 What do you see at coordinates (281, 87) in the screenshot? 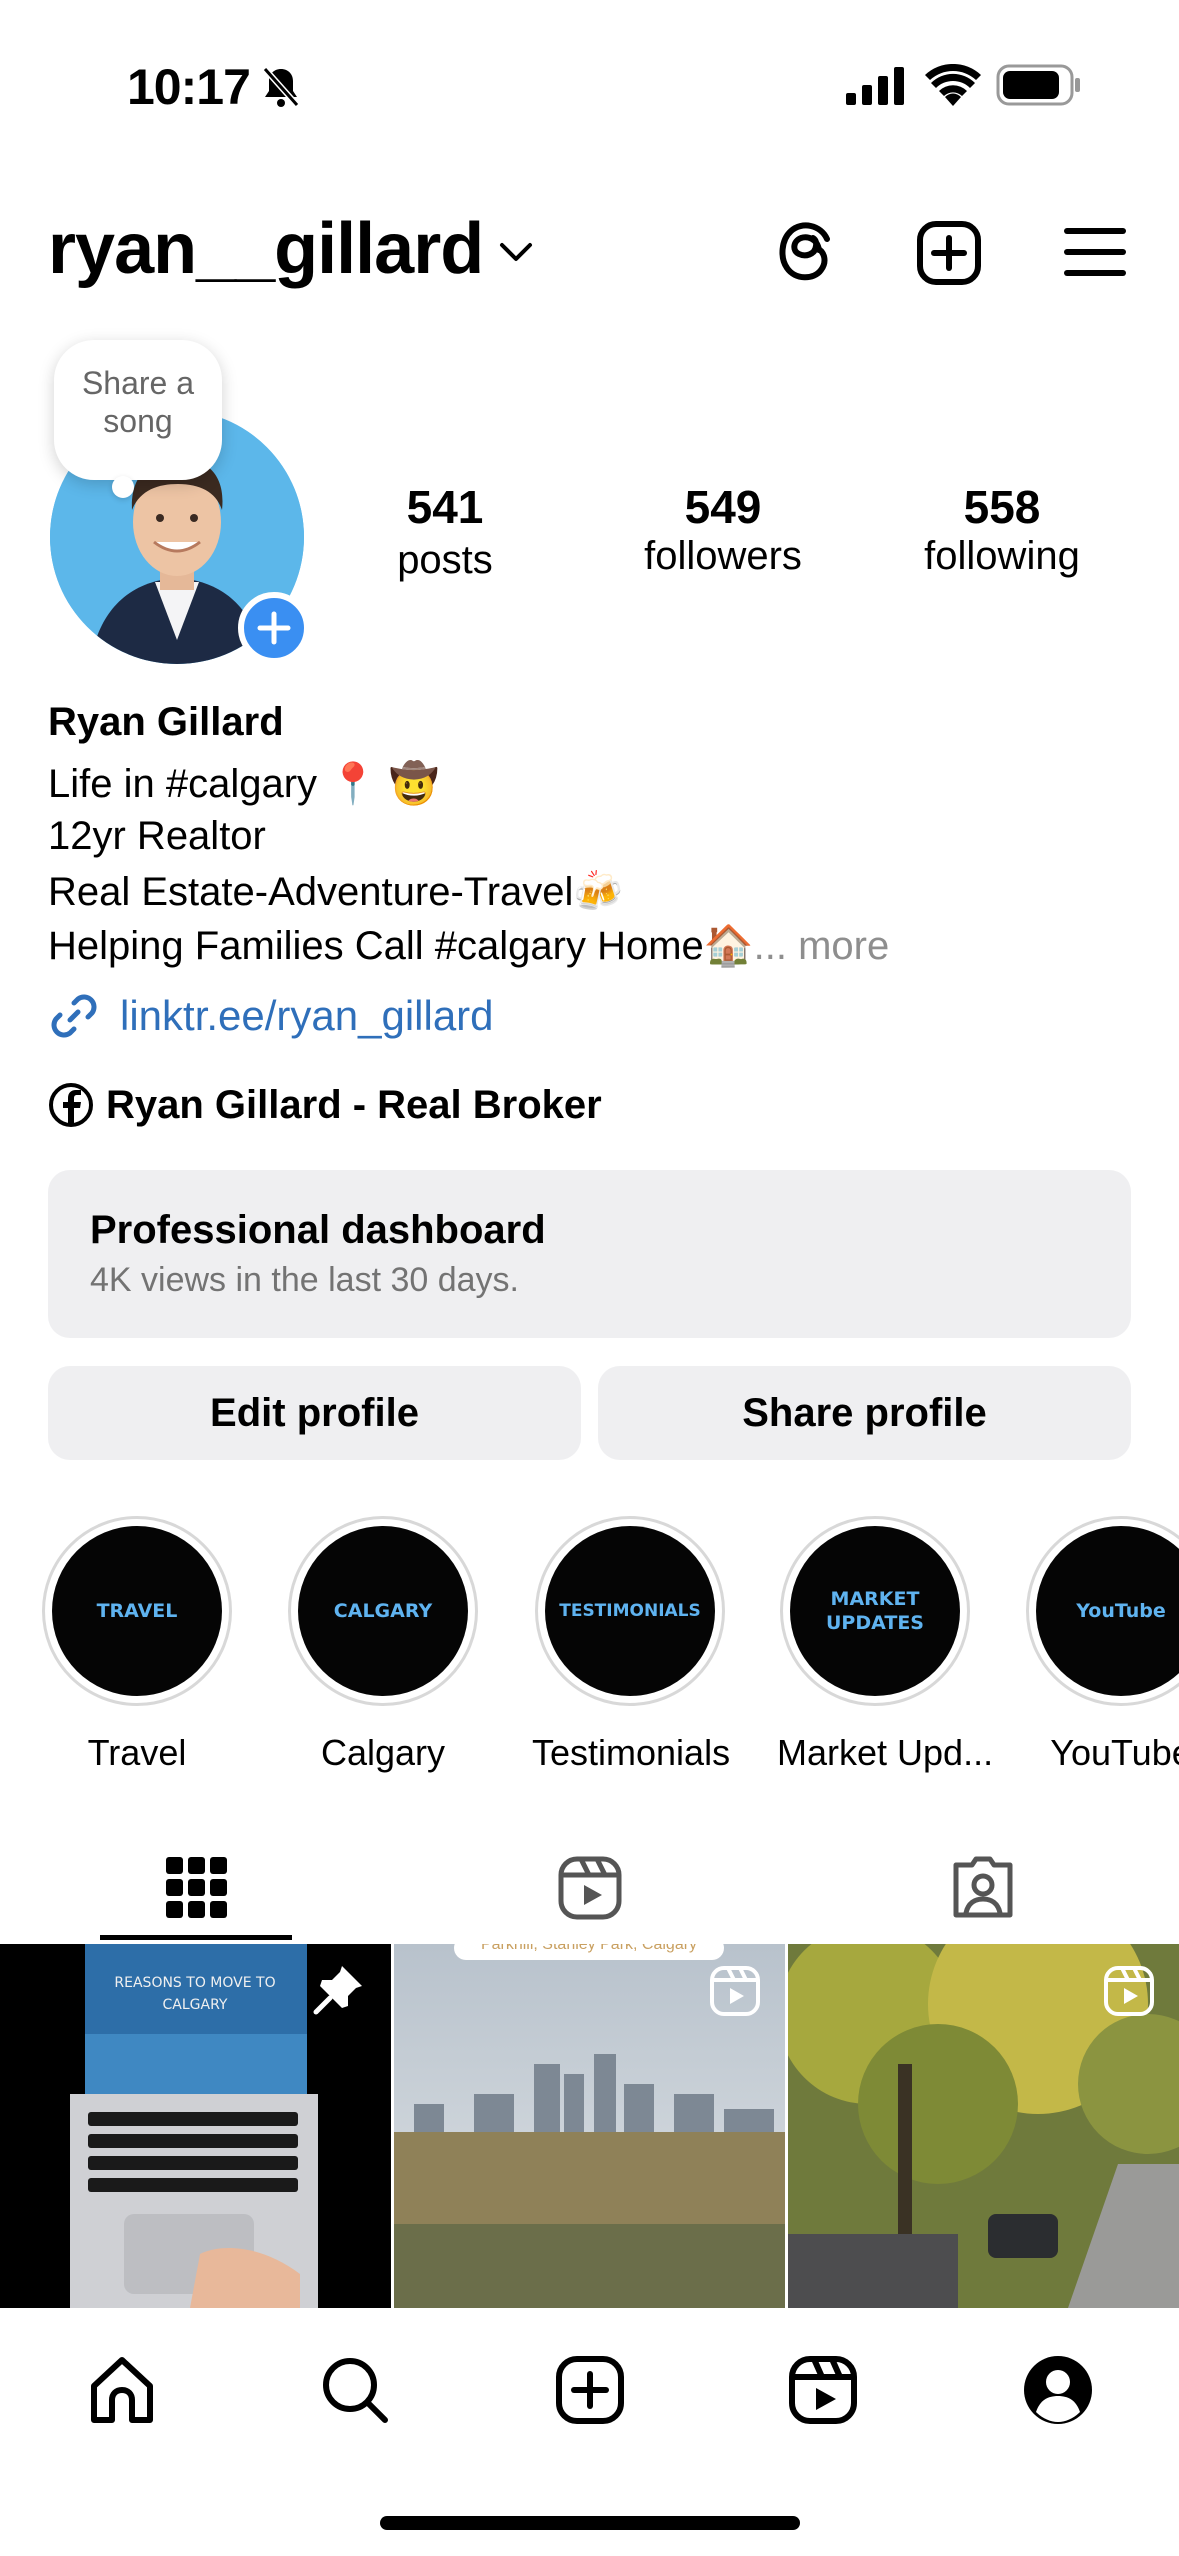
I see `silent-mode-icon` at bounding box center [281, 87].